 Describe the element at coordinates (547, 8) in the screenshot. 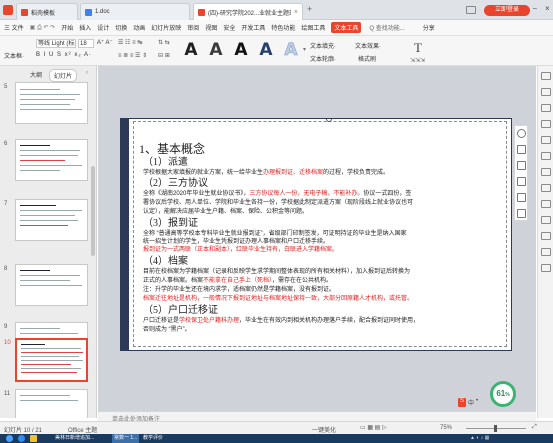

I see `close-window-icon: ×` at that location.